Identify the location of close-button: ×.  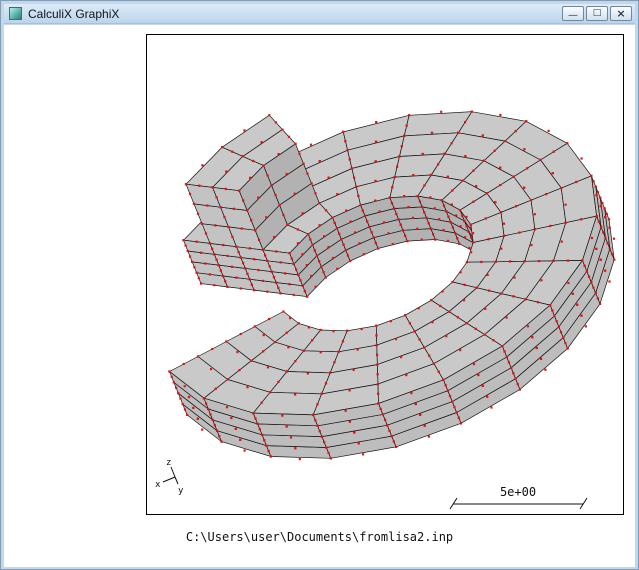
(621, 13).